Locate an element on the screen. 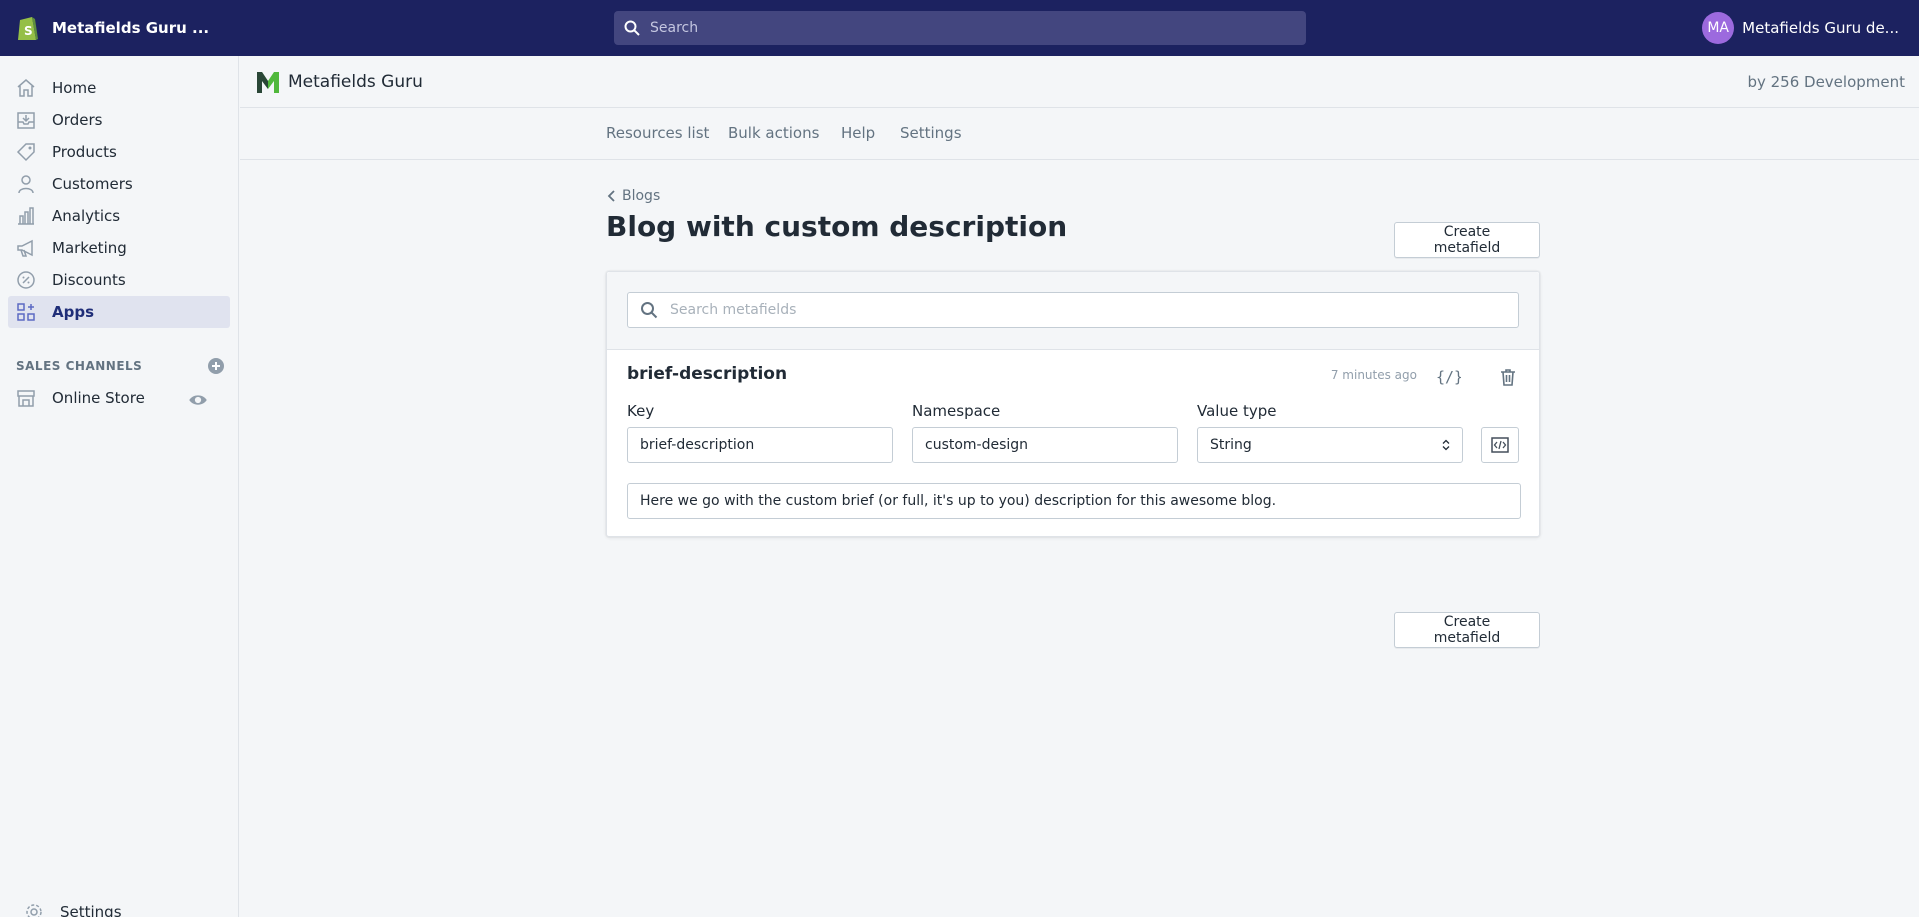 This screenshot has height=917, width=1919. metafield-timestamp: 7 minutes ago is located at coordinates (1373, 375).